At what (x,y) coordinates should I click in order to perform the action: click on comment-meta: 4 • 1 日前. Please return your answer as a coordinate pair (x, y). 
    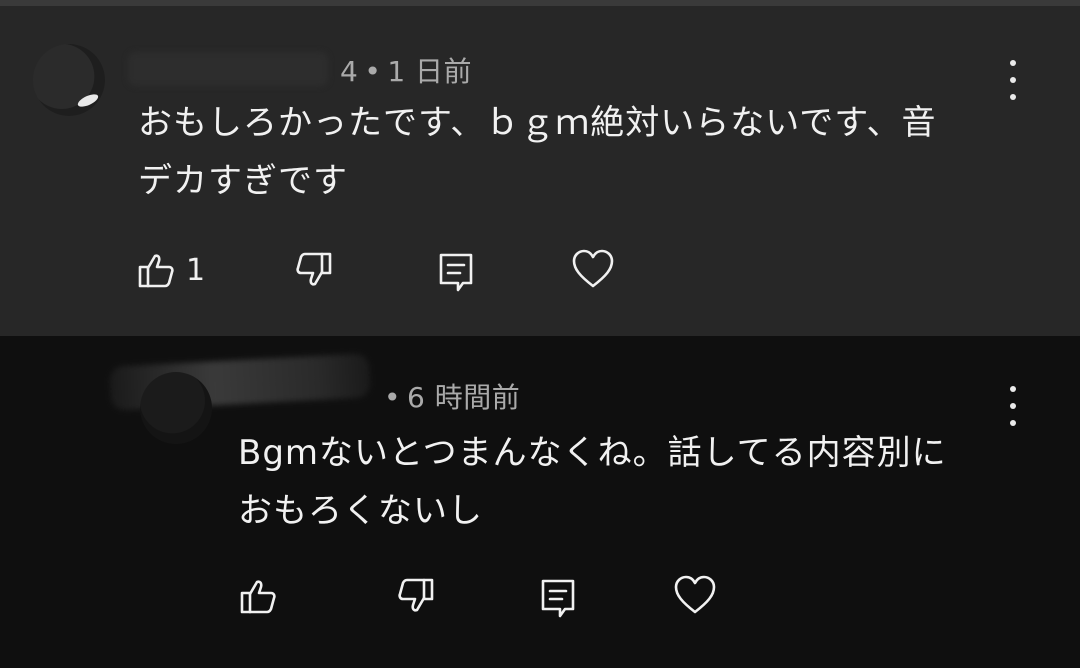
    Looking at the image, I should click on (406, 70).